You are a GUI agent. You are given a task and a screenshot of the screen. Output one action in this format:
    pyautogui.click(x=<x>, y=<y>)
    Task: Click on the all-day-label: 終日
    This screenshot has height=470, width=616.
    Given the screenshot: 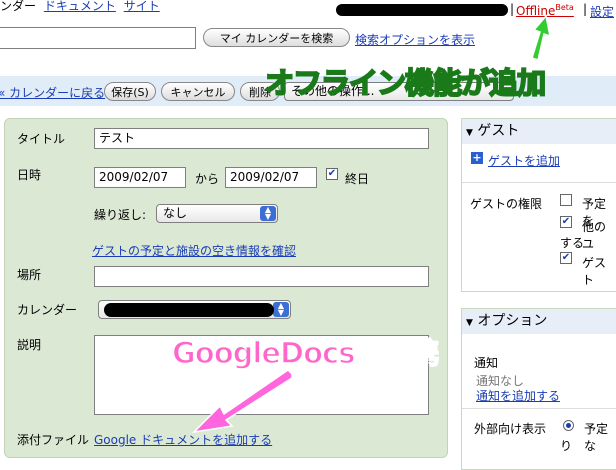 What is the action you would take?
    pyautogui.click(x=357, y=179)
    